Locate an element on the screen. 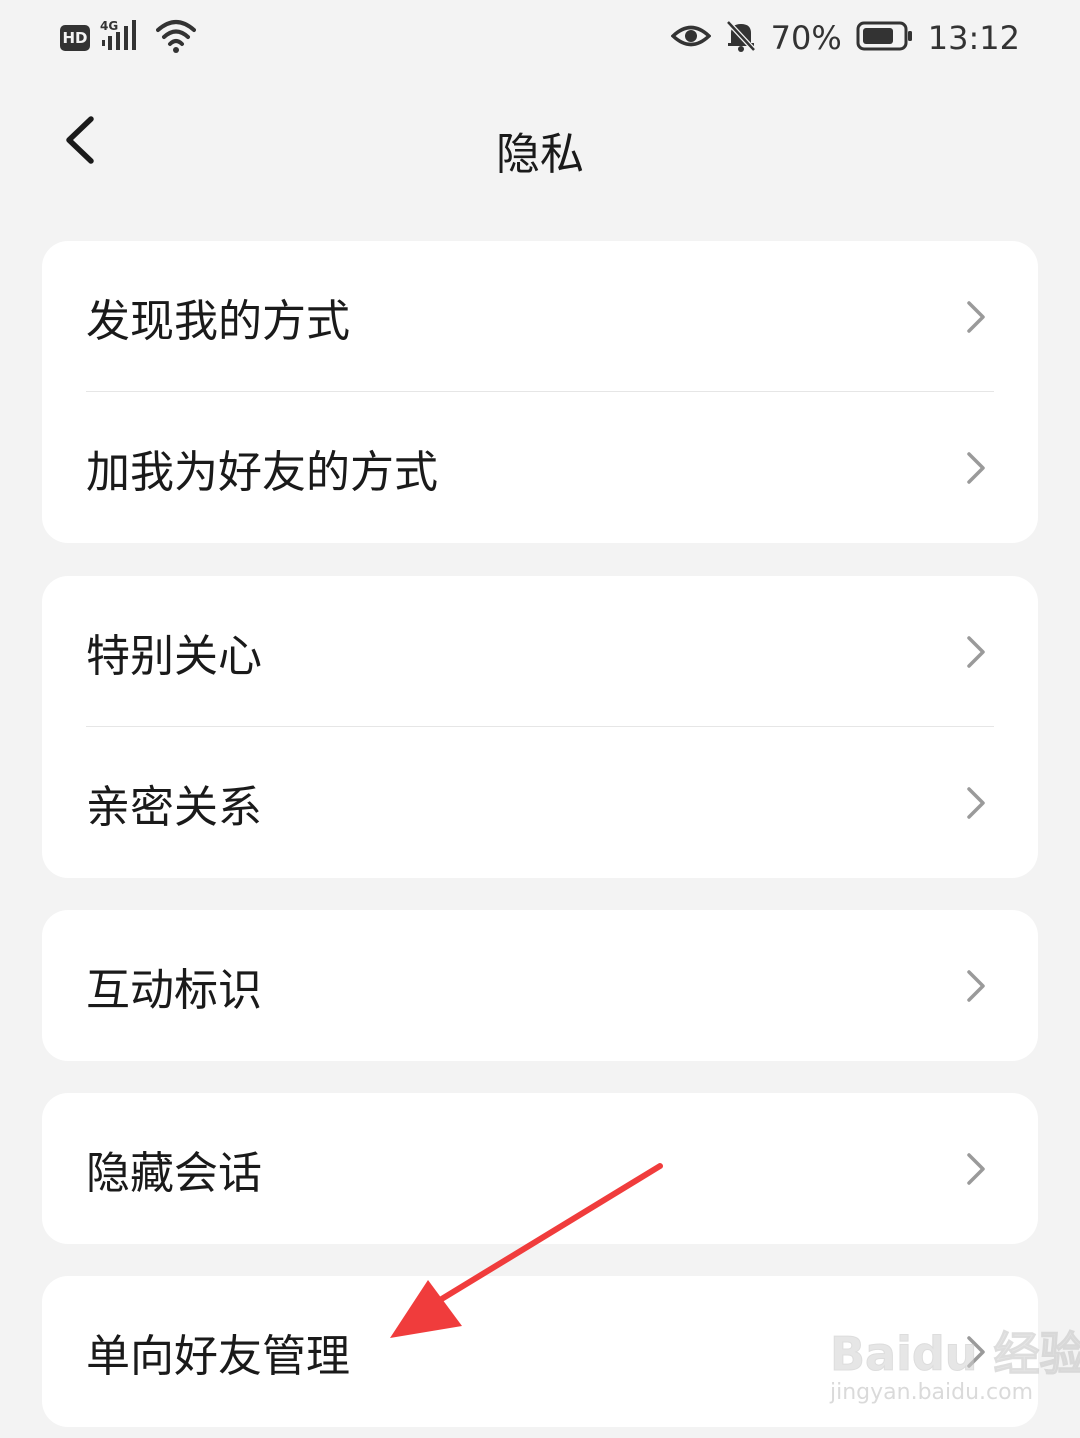 The width and height of the screenshot is (1080, 1438). battery-icon is located at coordinates (885, 38).